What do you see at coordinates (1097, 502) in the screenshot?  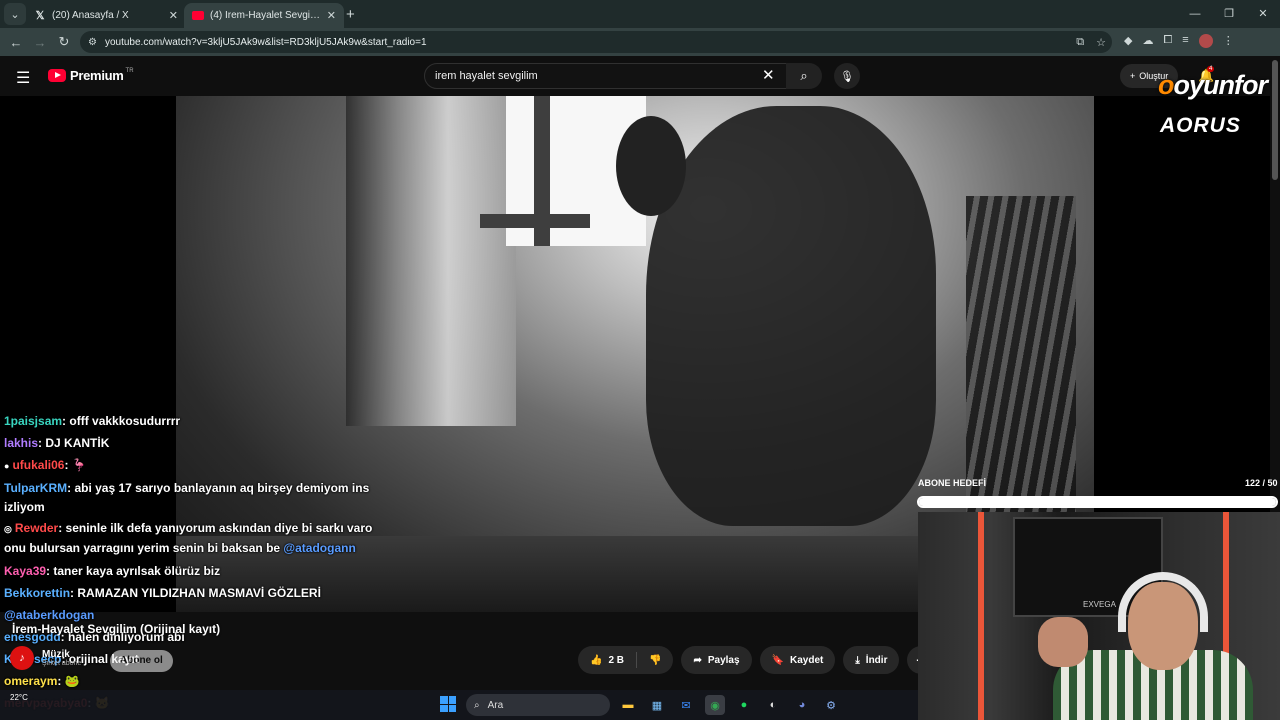 I see `goal-progress-bar` at bounding box center [1097, 502].